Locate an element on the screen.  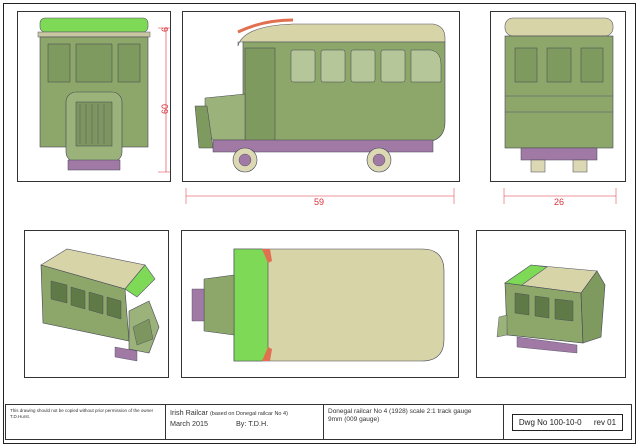
drawing-number-box: Dwg No 100-10-0 rev 01 is located at coordinates (567, 422).